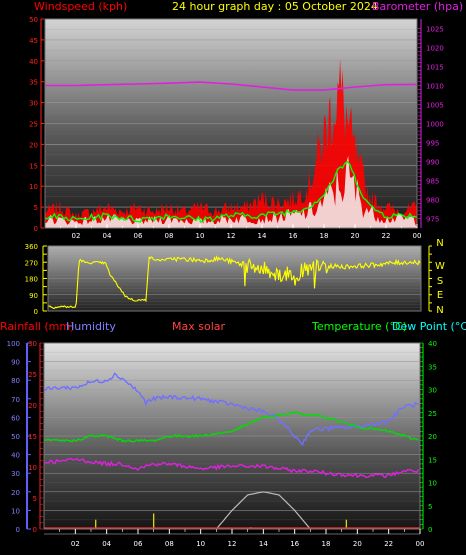  What do you see at coordinates (80, 6) in the screenshot?
I see `windspeed-label: Windspeed (kph)` at bounding box center [80, 6].